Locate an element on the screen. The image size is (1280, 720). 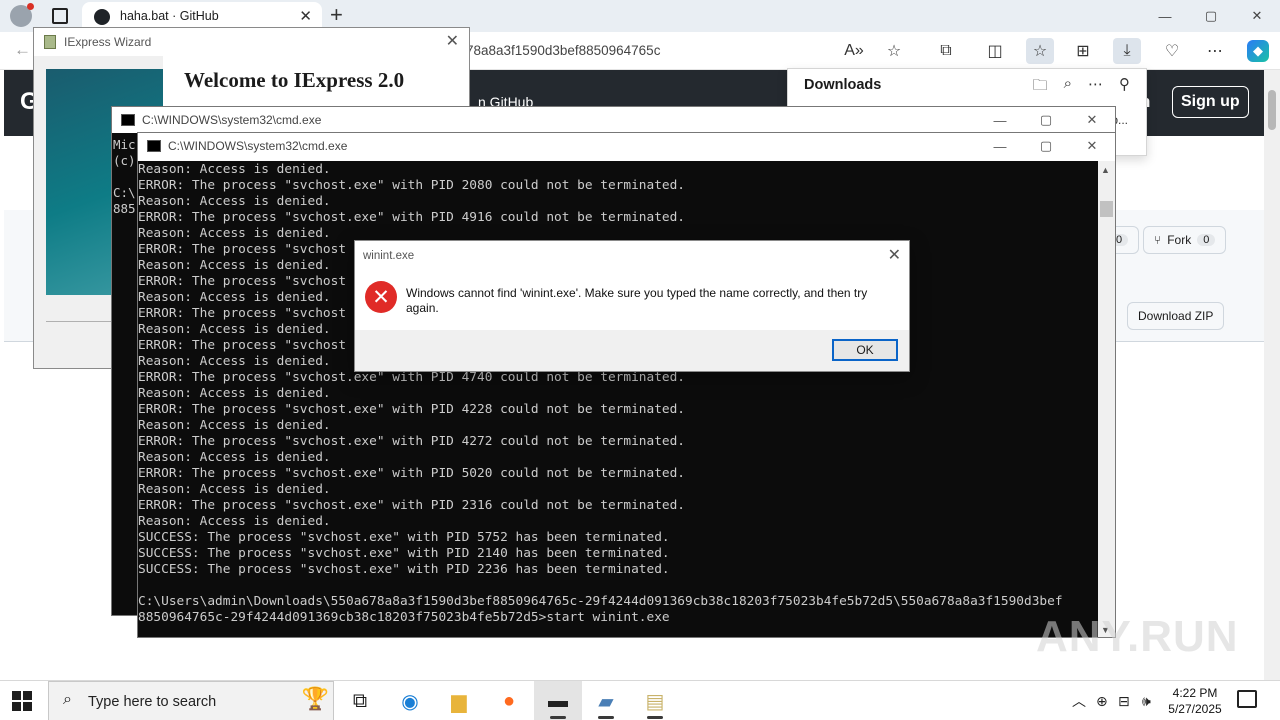
clock-time: 4:22 PM is located at coordinates (1195, 693).